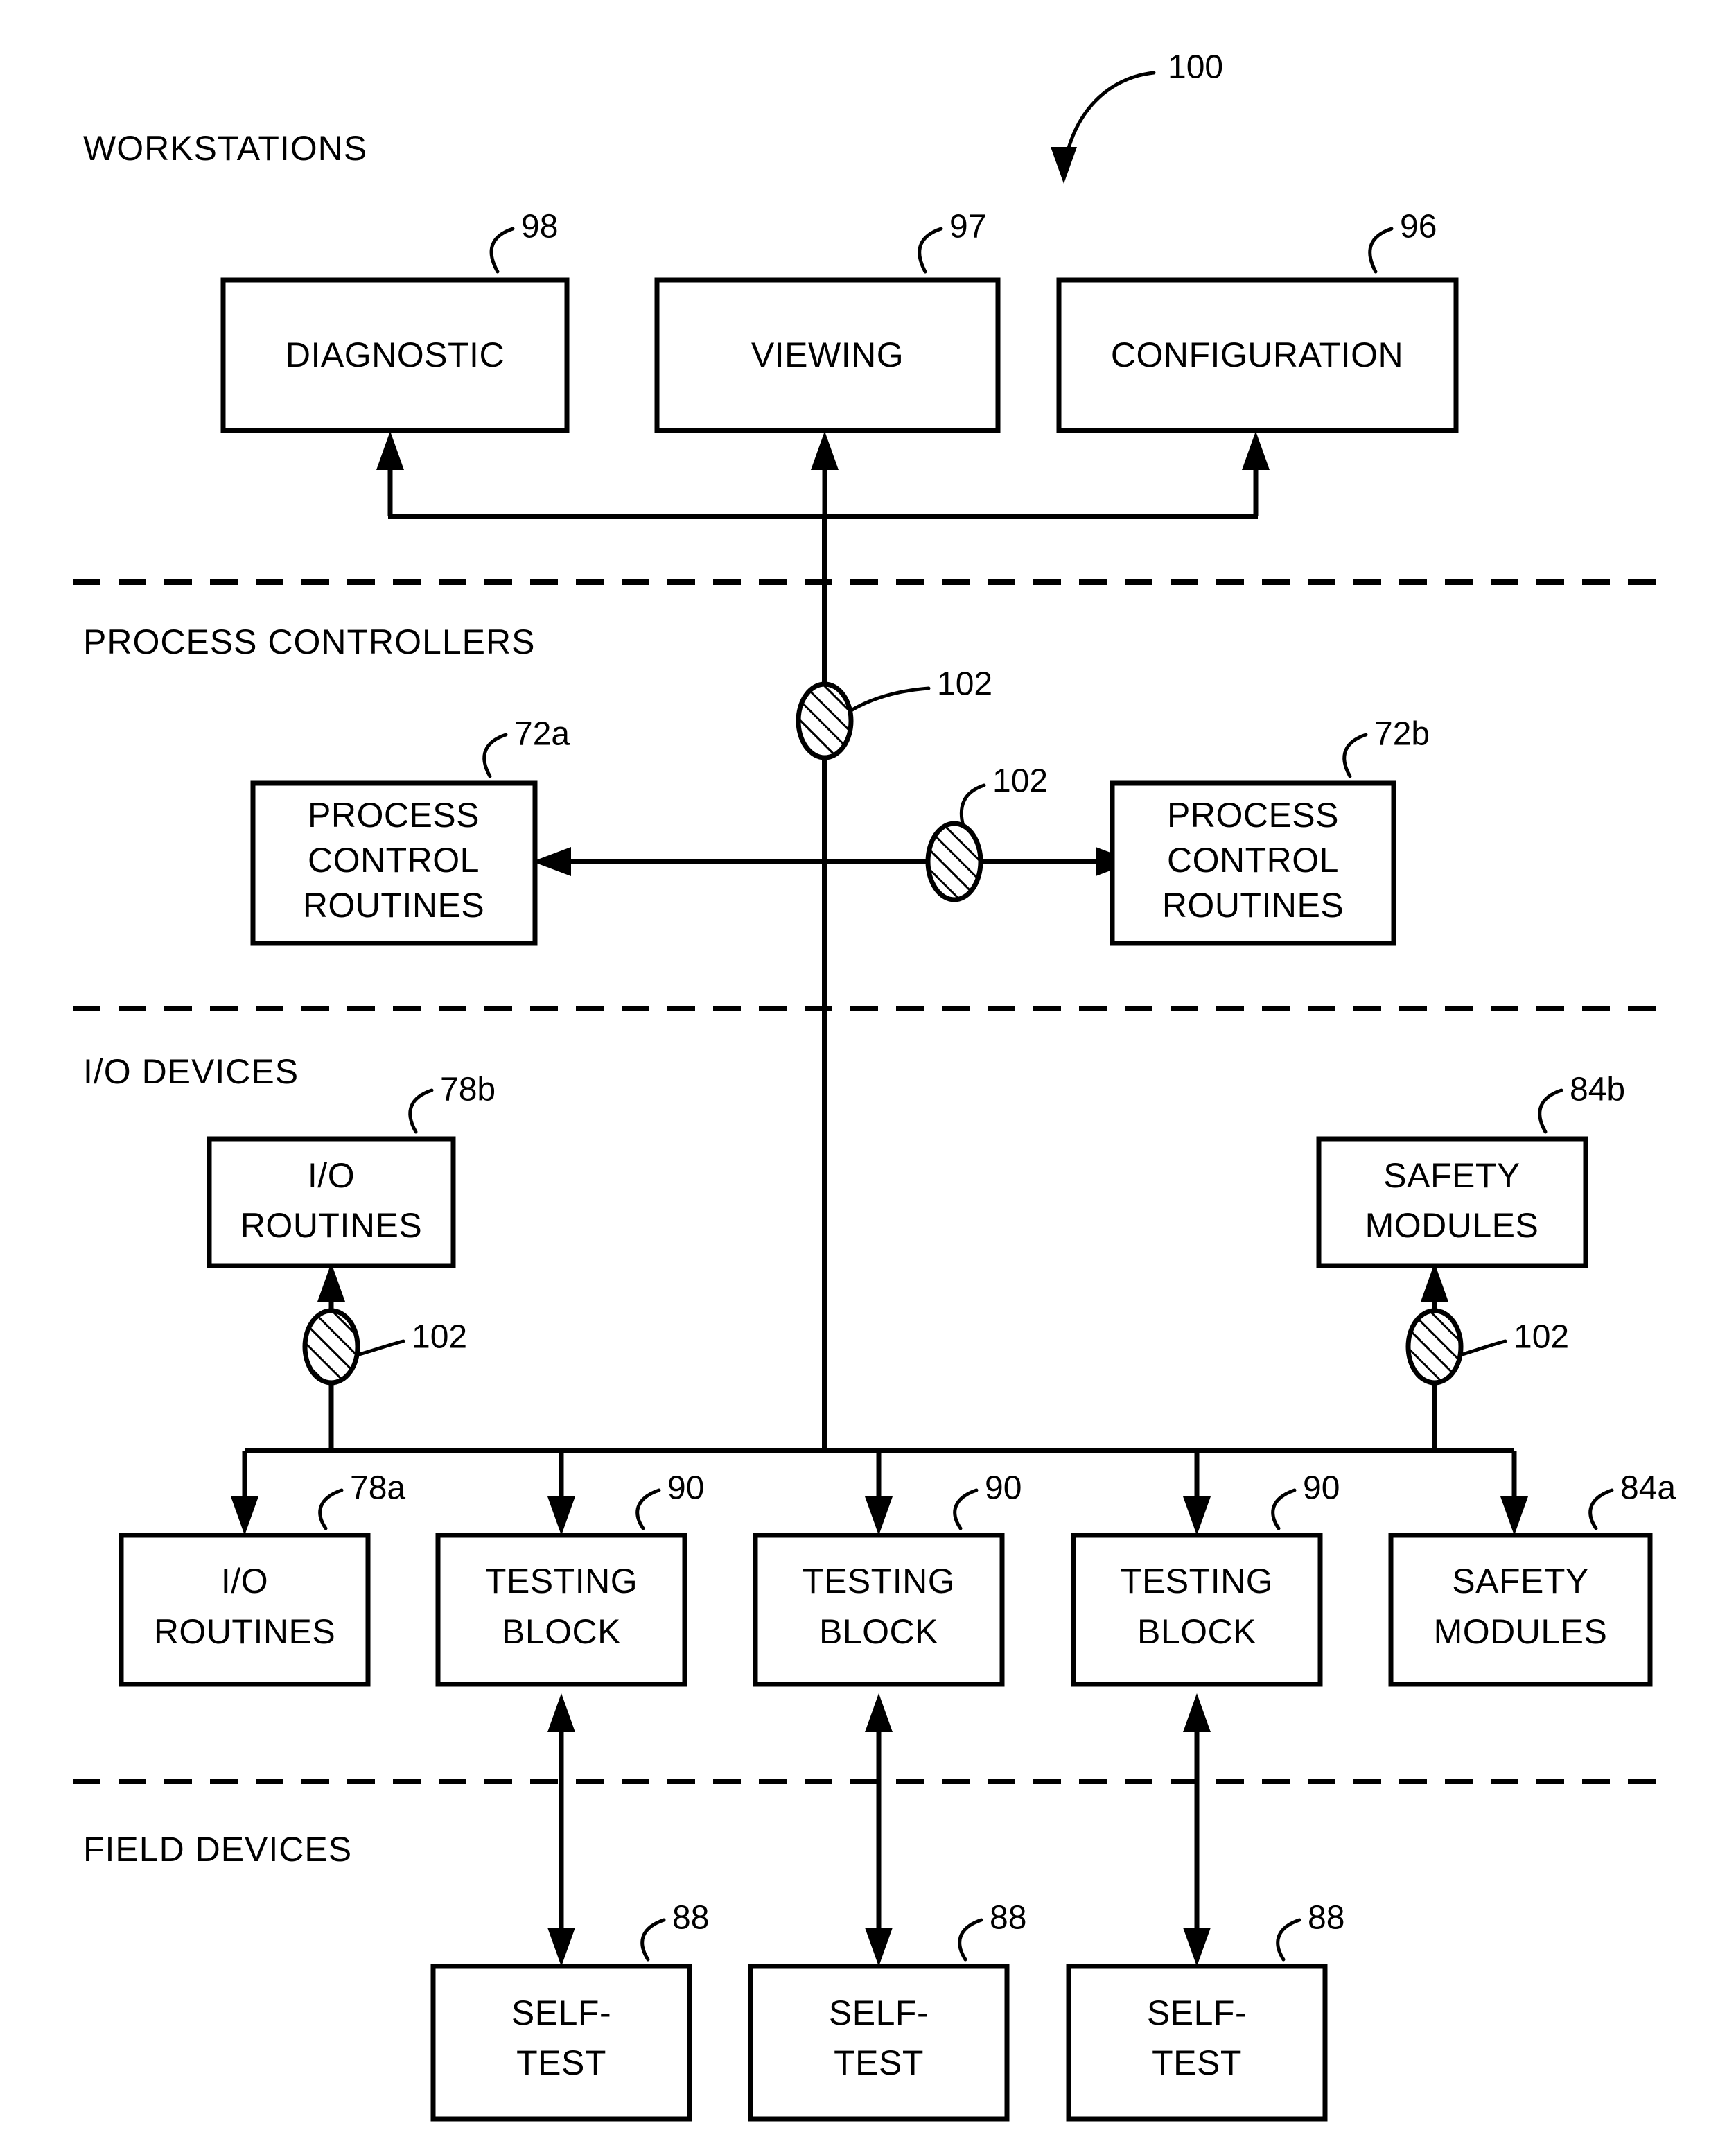 The height and width of the screenshot is (2139, 1736). Describe the element at coordinates (1321, 1488) in the screenshot. I see `ref-numeral-90-3: 90` at that location.